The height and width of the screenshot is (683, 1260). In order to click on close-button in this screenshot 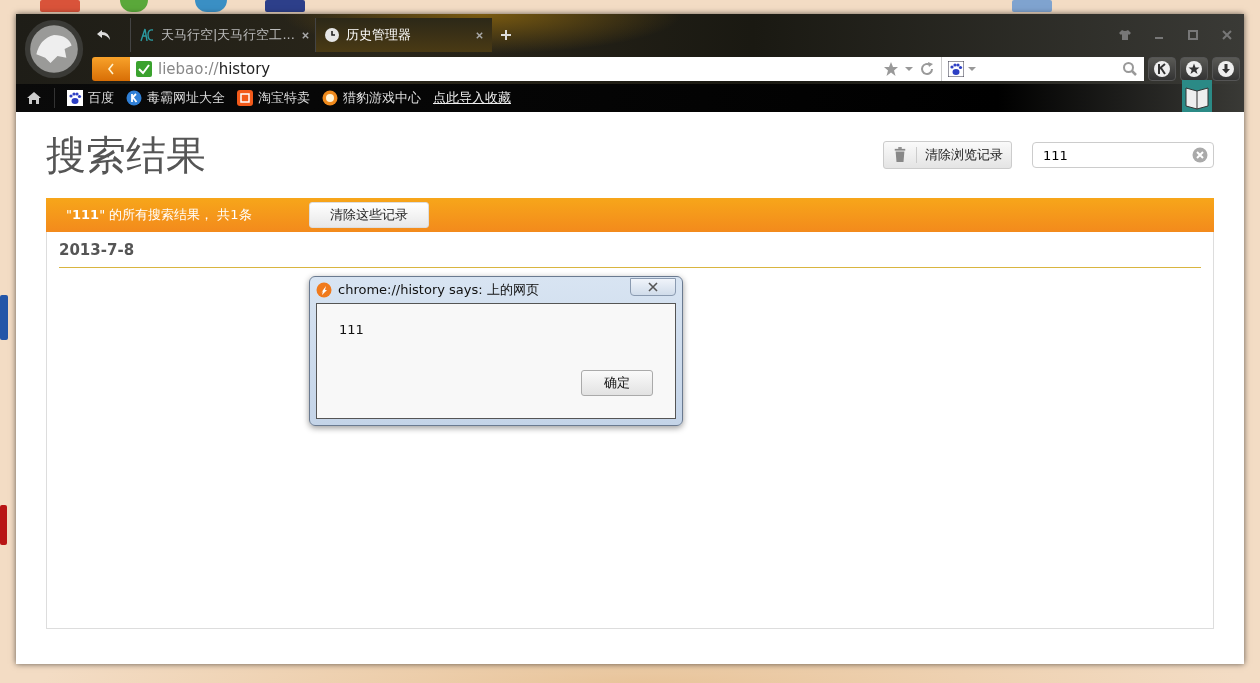, I will do `click(653, 287)`.